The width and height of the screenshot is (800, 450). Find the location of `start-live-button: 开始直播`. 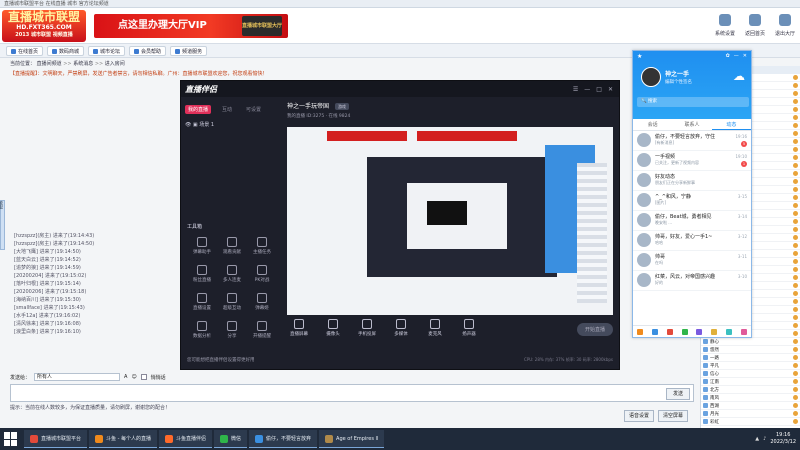

start-live-button: 开始直播 is located at coordinates (594, 329).